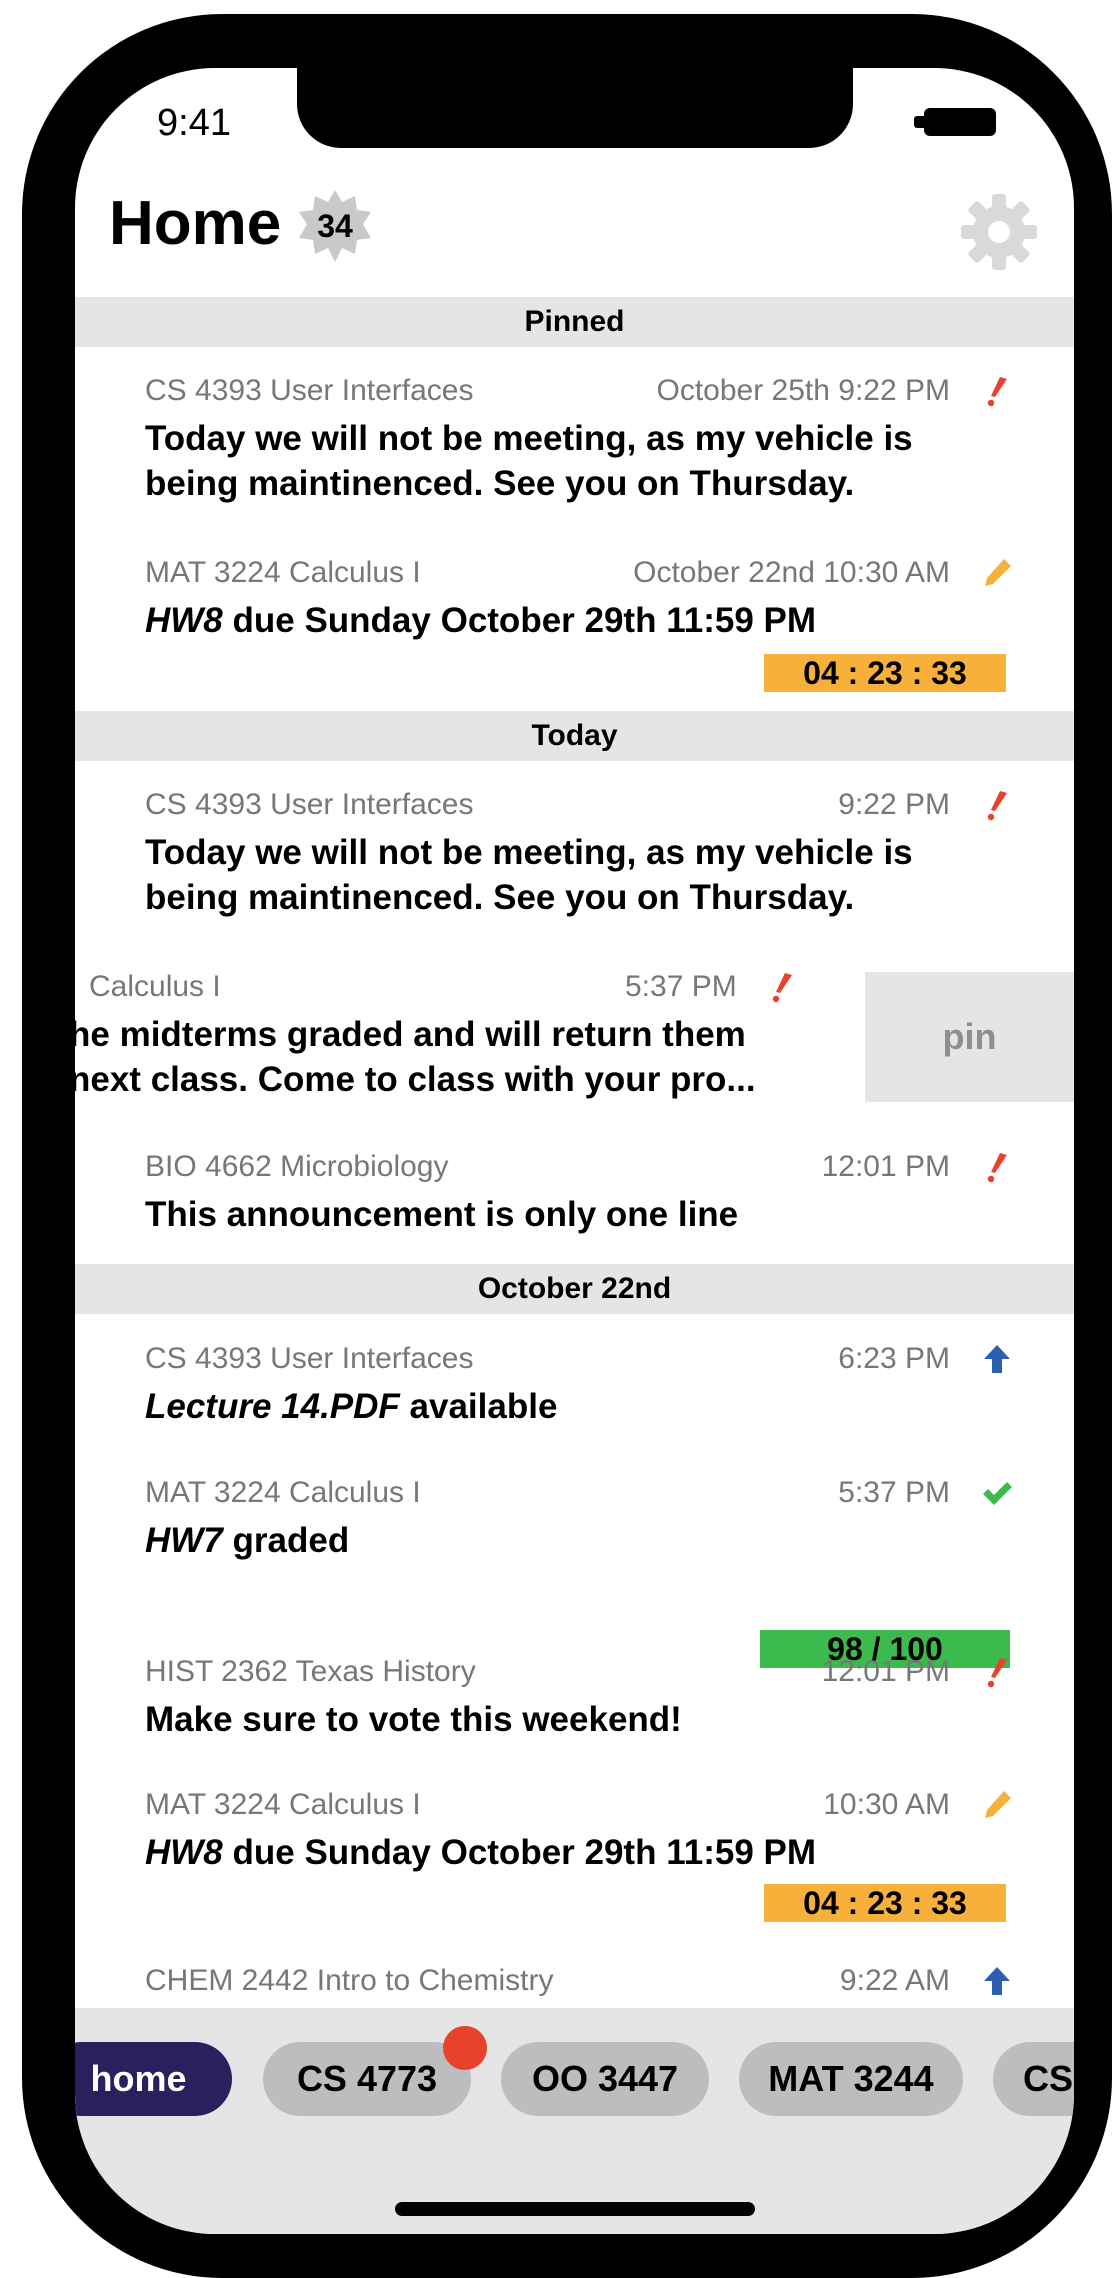 Image resolution: width=1119 pixels, height=2278 pixels. I want to click on announcement-text: Lecture 14.PDF available, so click(575, 1406).